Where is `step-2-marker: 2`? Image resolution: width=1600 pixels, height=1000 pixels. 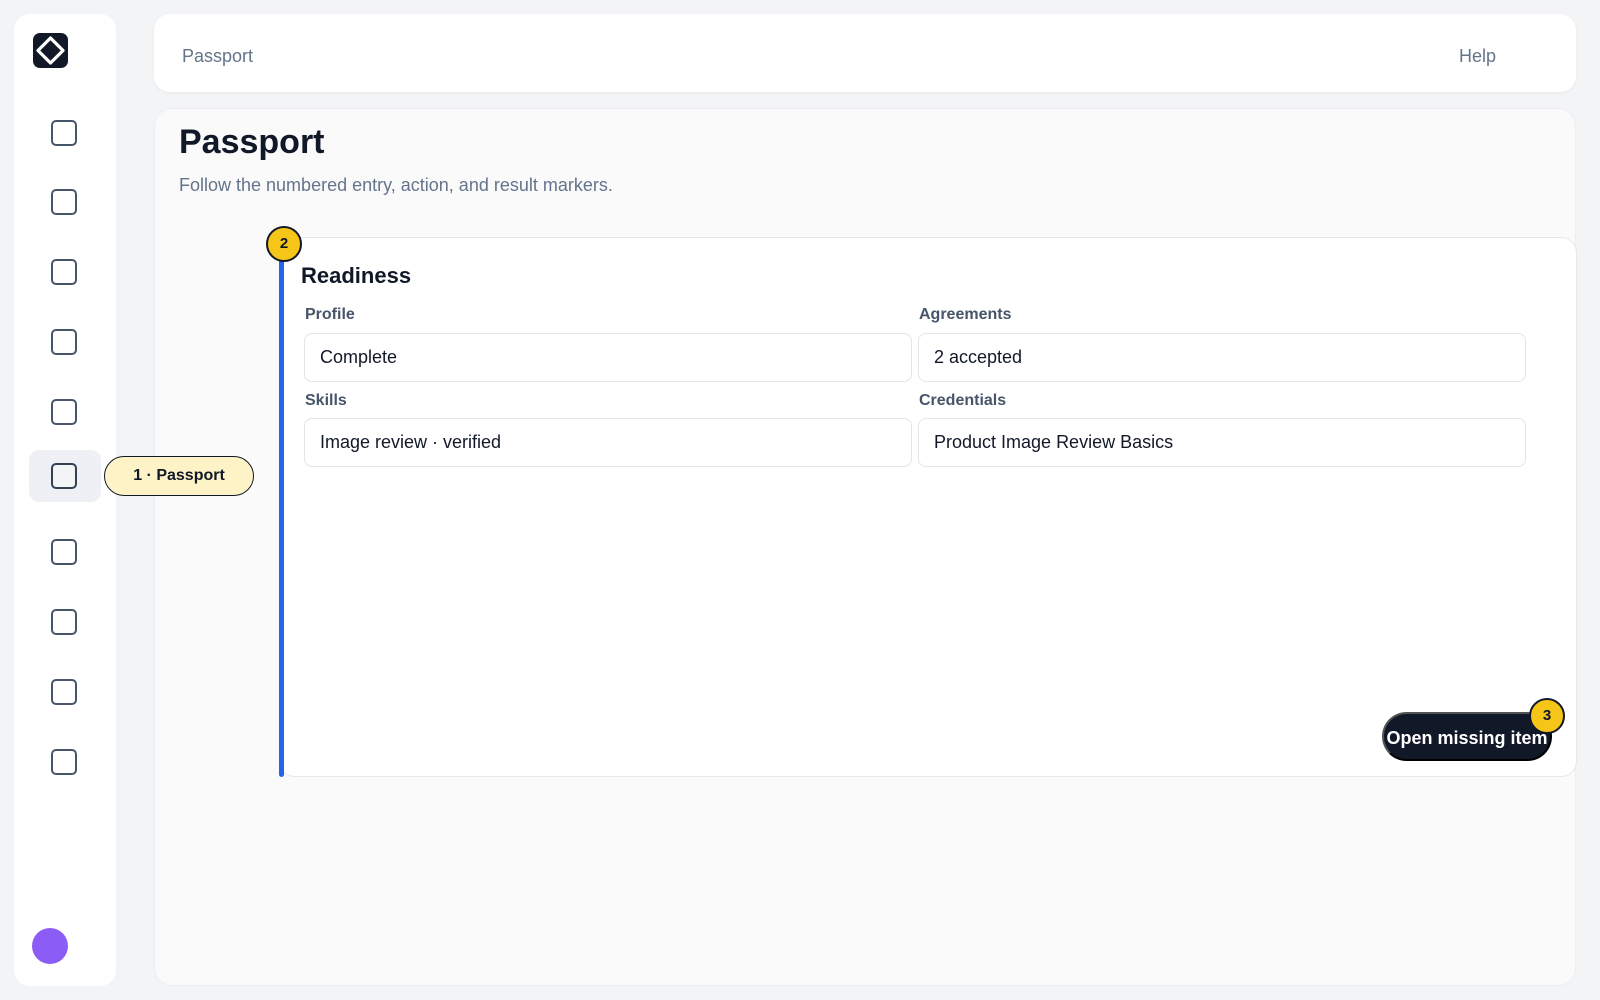
step-2-marker: 2 is located at coordinates (284, 244).